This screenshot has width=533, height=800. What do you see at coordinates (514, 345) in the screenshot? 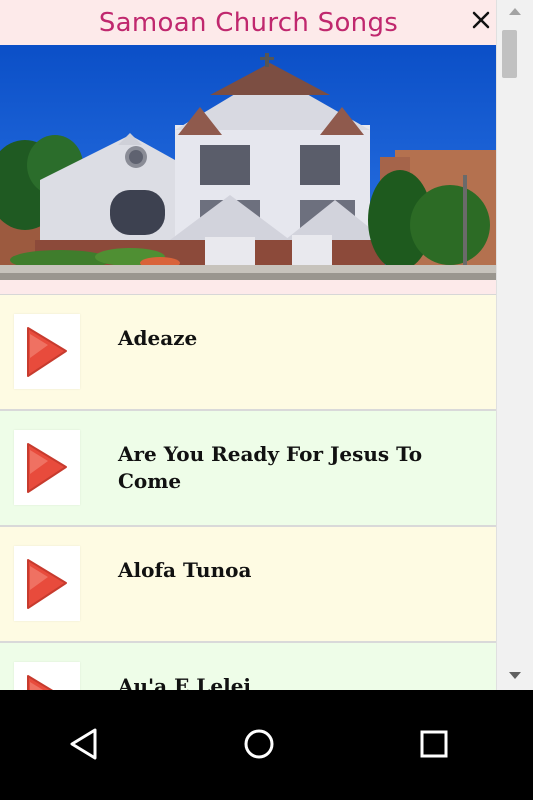
I see `vertical-scrollbar` at bounding box center [514, 345].